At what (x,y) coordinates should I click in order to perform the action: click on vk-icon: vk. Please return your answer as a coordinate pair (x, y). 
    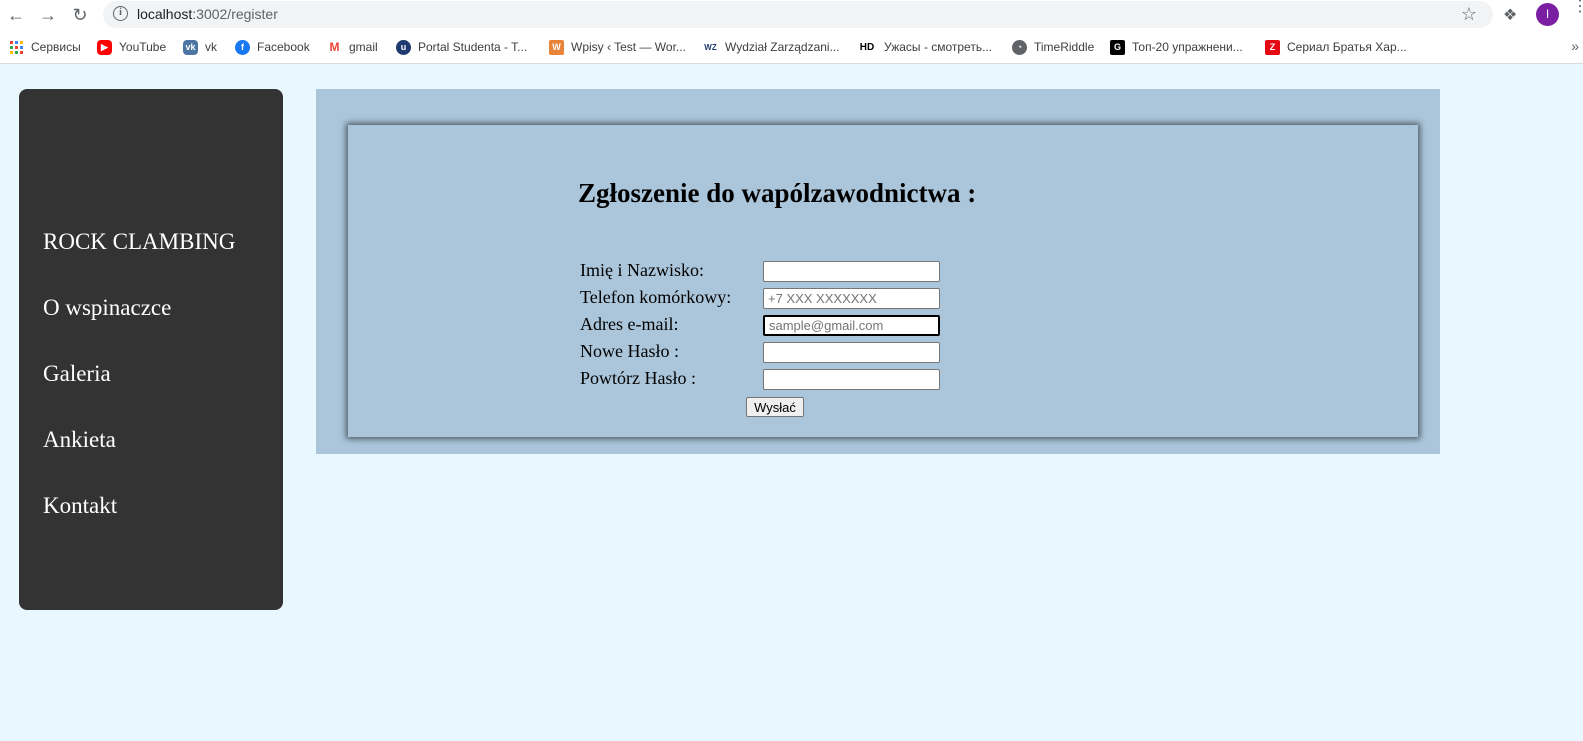
    Looking at the image, I should click on (190, 47).